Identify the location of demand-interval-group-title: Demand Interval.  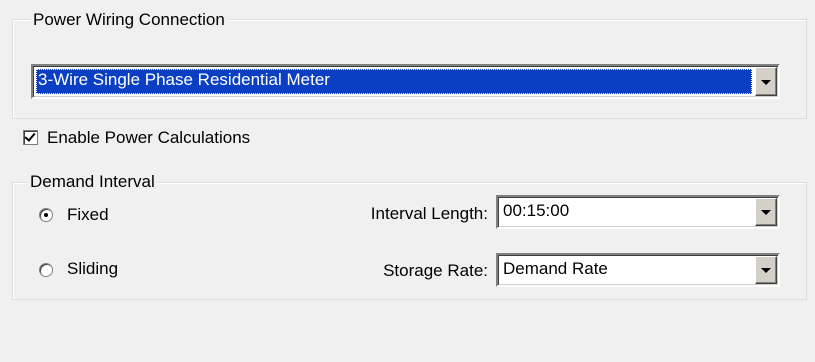
(92, 182).